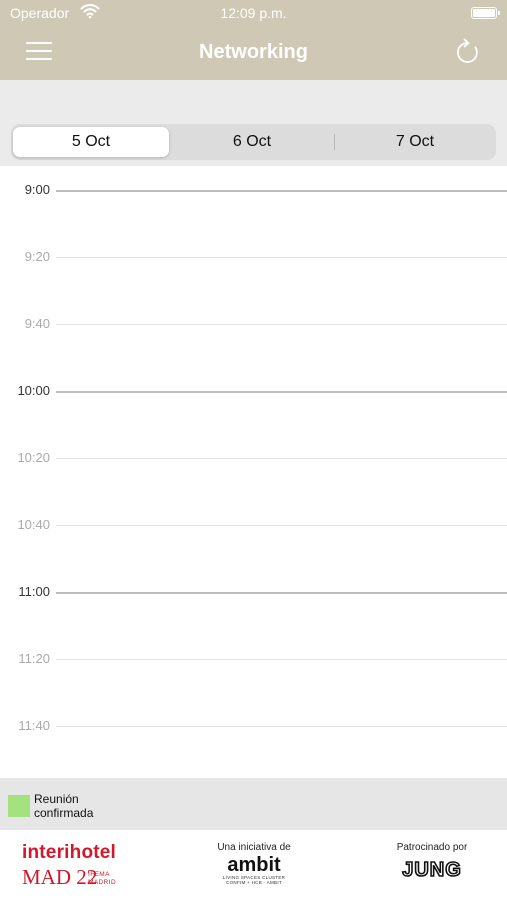 This screenshot has width=507, height=900. What do you see at coordinates (253, 527) in the screenshot?
I see `time-slot-row: 10:40` at bounding box center [253, 527].